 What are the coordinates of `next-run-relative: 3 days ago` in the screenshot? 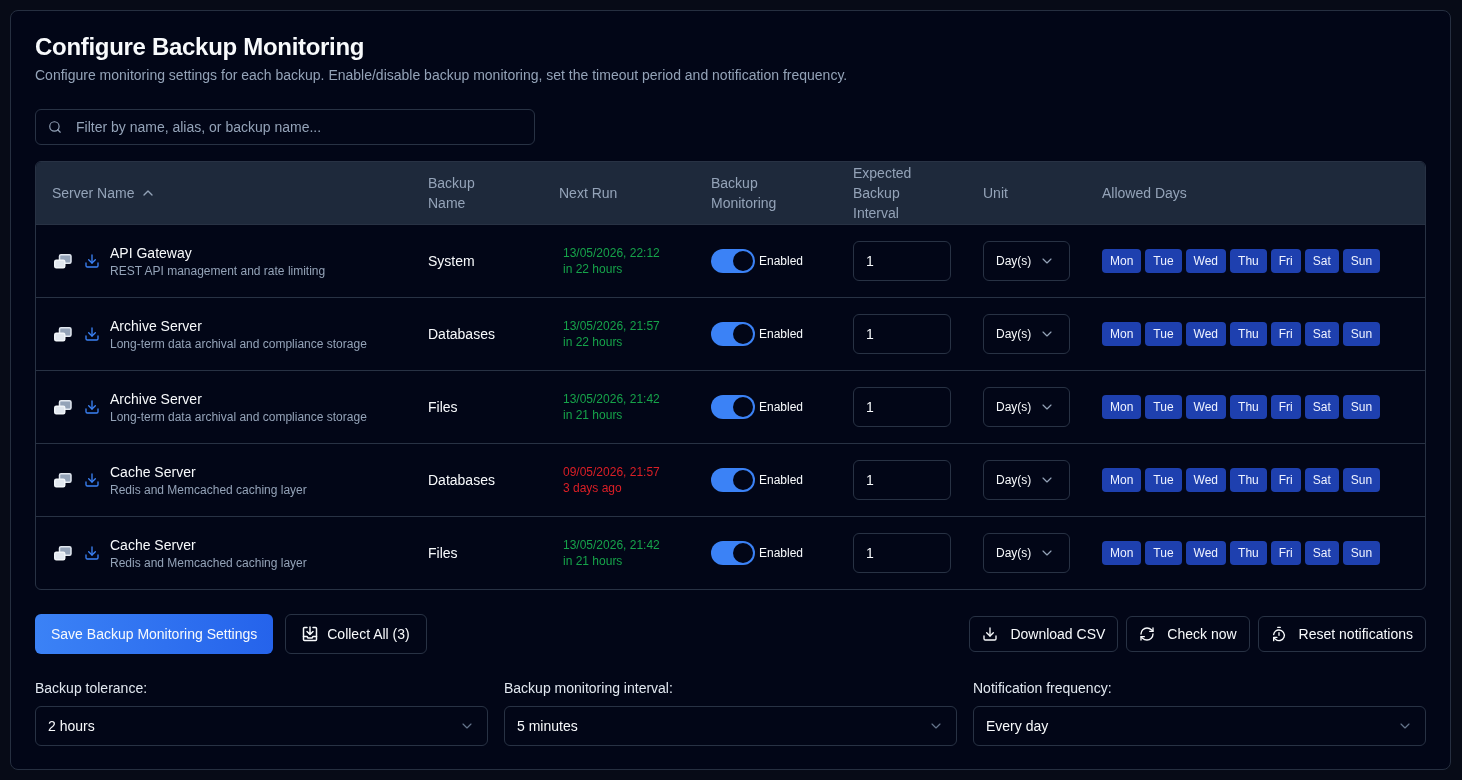 It's located at (593, 488).